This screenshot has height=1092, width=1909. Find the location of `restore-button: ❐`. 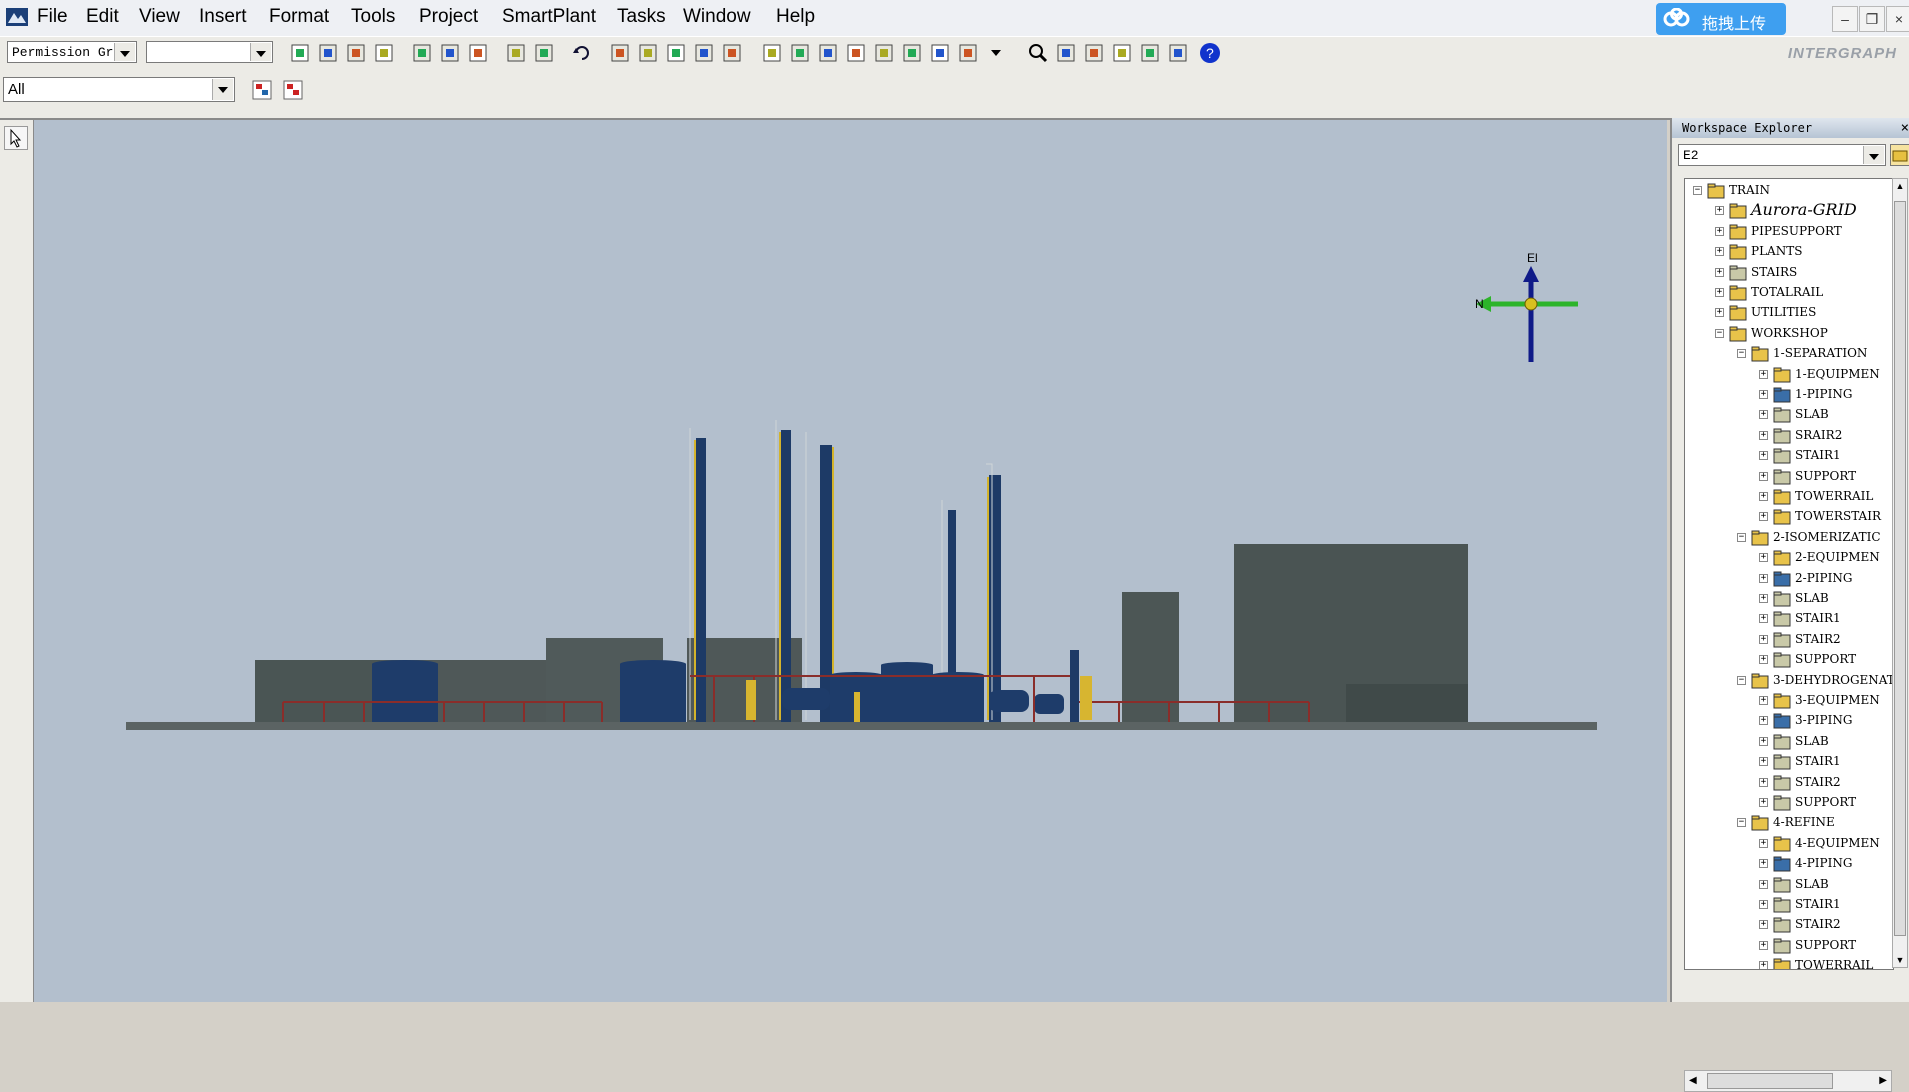

restore-button: ❐ is located at coordinates (1872, 19).